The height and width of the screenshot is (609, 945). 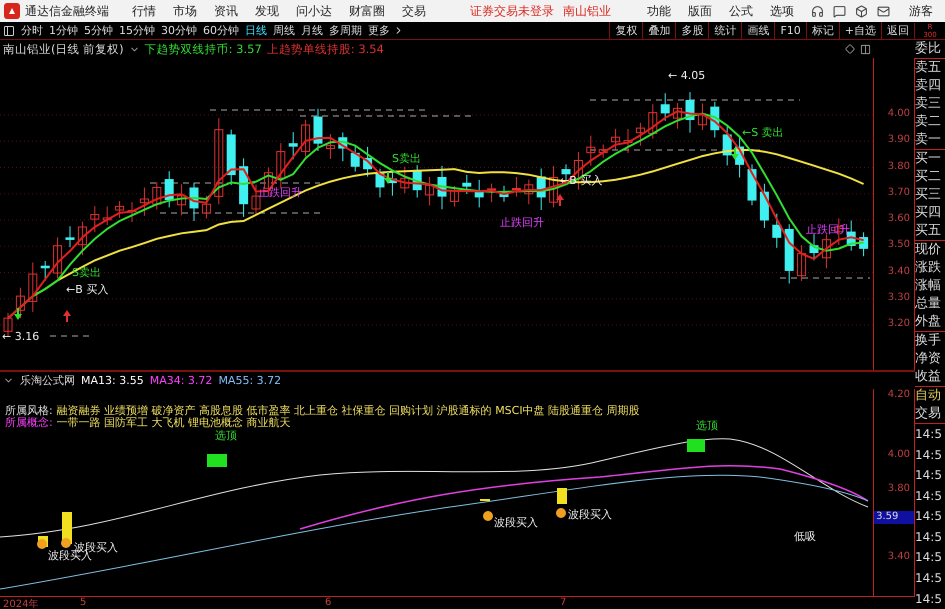 I want to click on menu-item: 问小达, so click(x=314, y=11).